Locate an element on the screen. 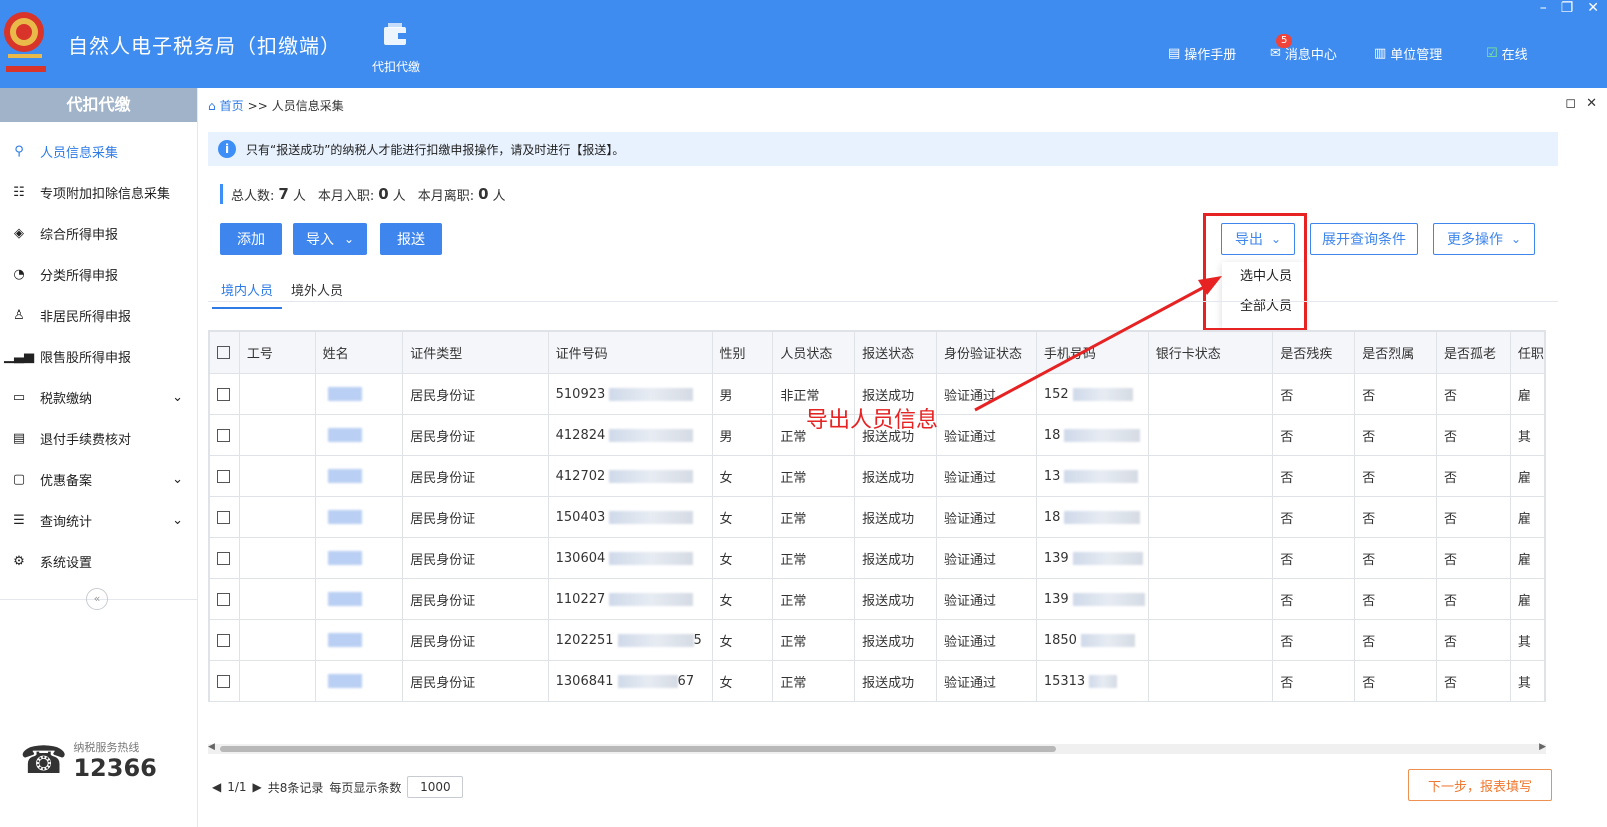 This screenshot has height=827, width=1607. column-header: 任职 is located at coordinates (1527, 352).